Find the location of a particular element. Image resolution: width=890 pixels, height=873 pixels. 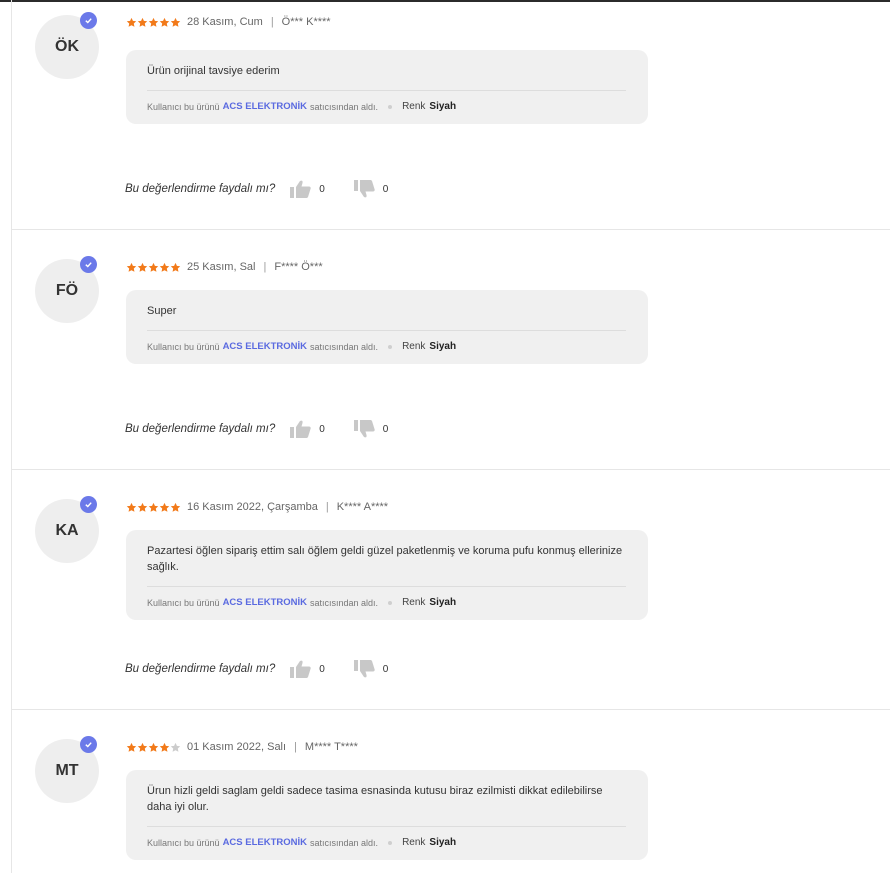

review-user: K**** A**** is located at coordinates (362, 507).